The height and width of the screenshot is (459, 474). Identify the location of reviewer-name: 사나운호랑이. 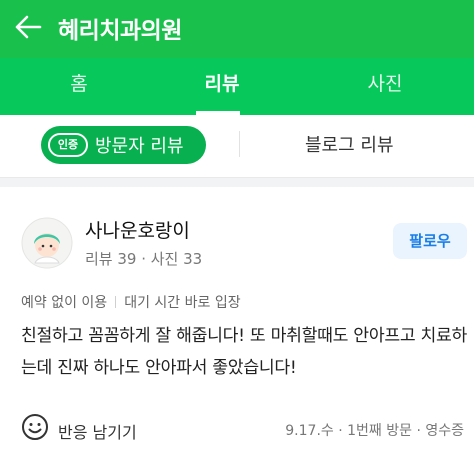
(137, 229).